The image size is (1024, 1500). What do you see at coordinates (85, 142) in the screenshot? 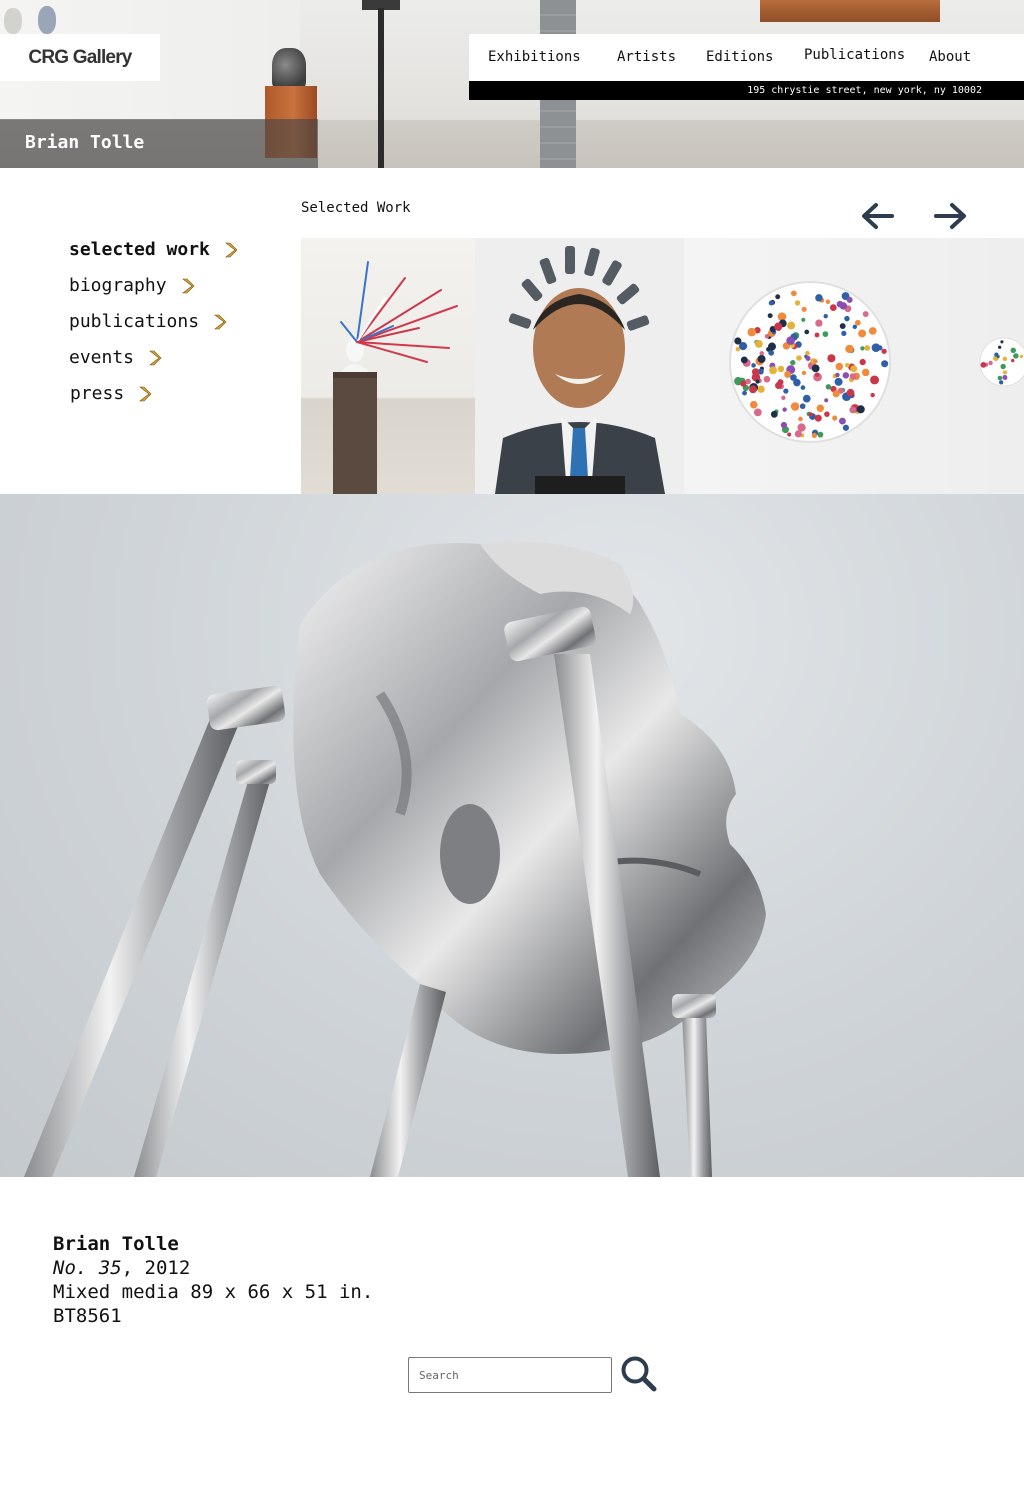
I see `artist-name-heading: Brian Tolle` at bounding box center [85, 142].